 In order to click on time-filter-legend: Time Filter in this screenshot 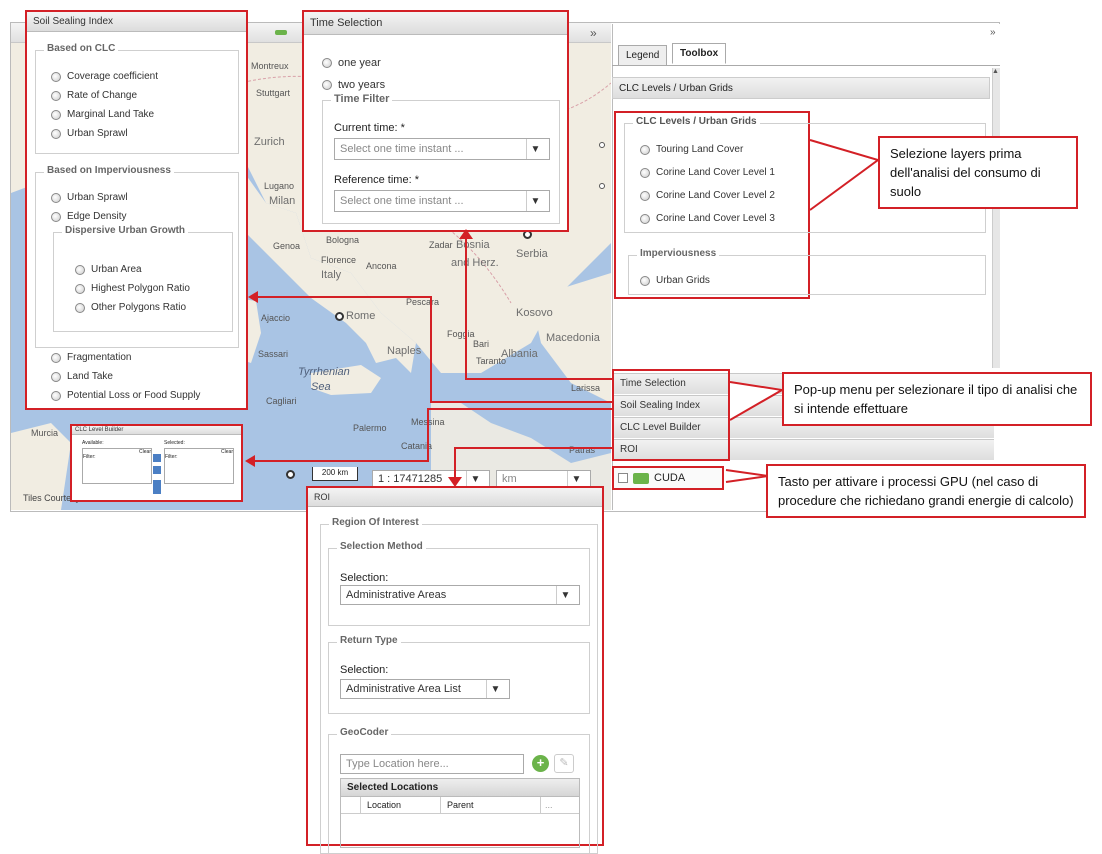, I will do `click(362, 99)`.